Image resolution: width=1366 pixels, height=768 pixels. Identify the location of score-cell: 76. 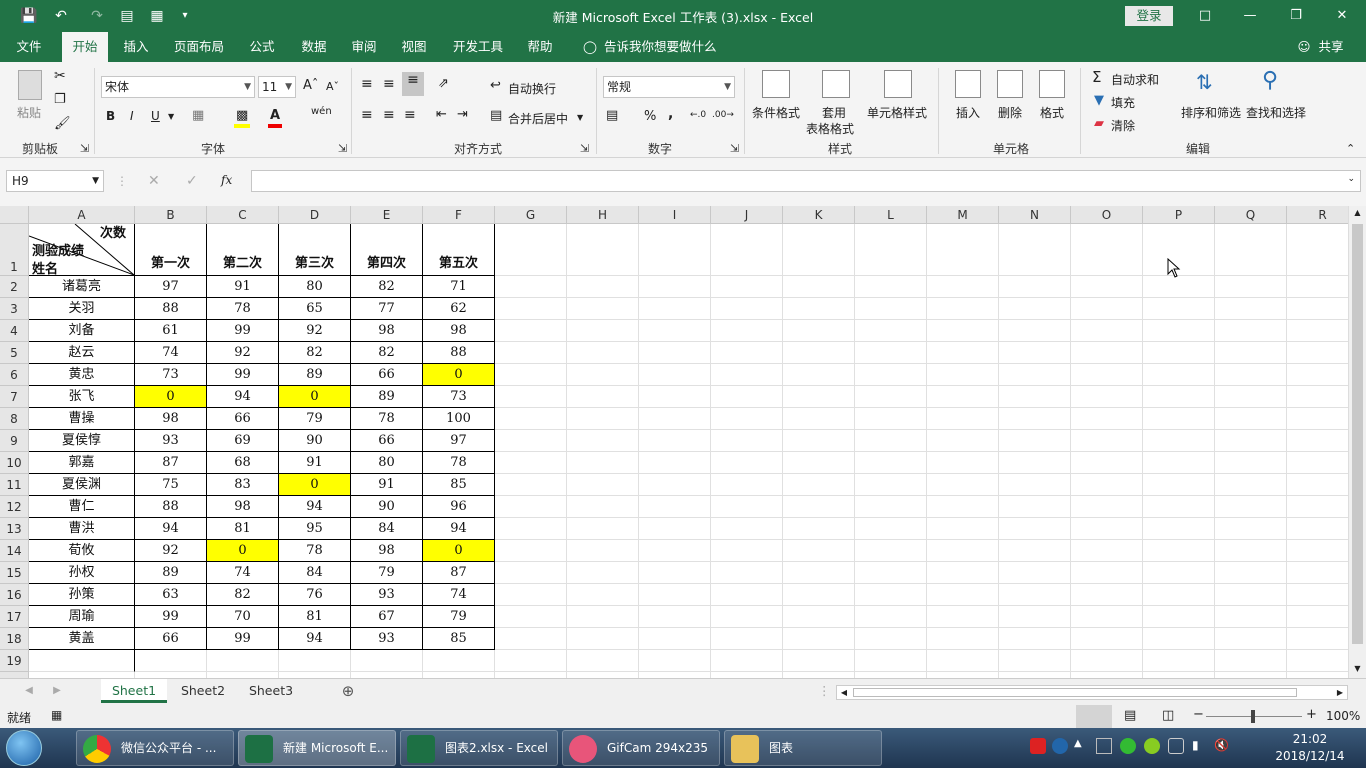
(315, 595).